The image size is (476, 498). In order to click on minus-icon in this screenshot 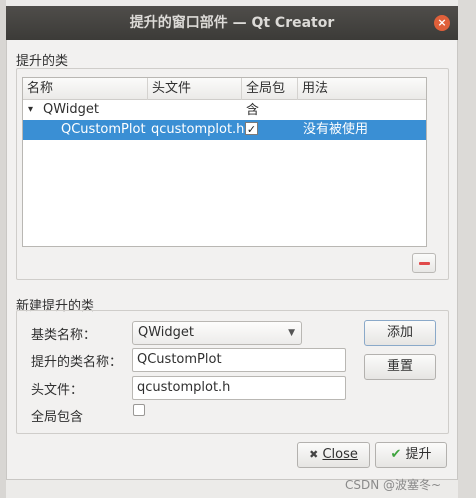, I will do `click(424, 263)`.